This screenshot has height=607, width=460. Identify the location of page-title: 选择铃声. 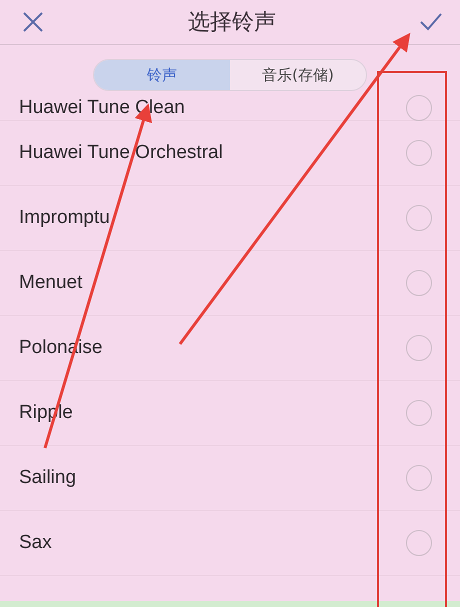
(232, 23).